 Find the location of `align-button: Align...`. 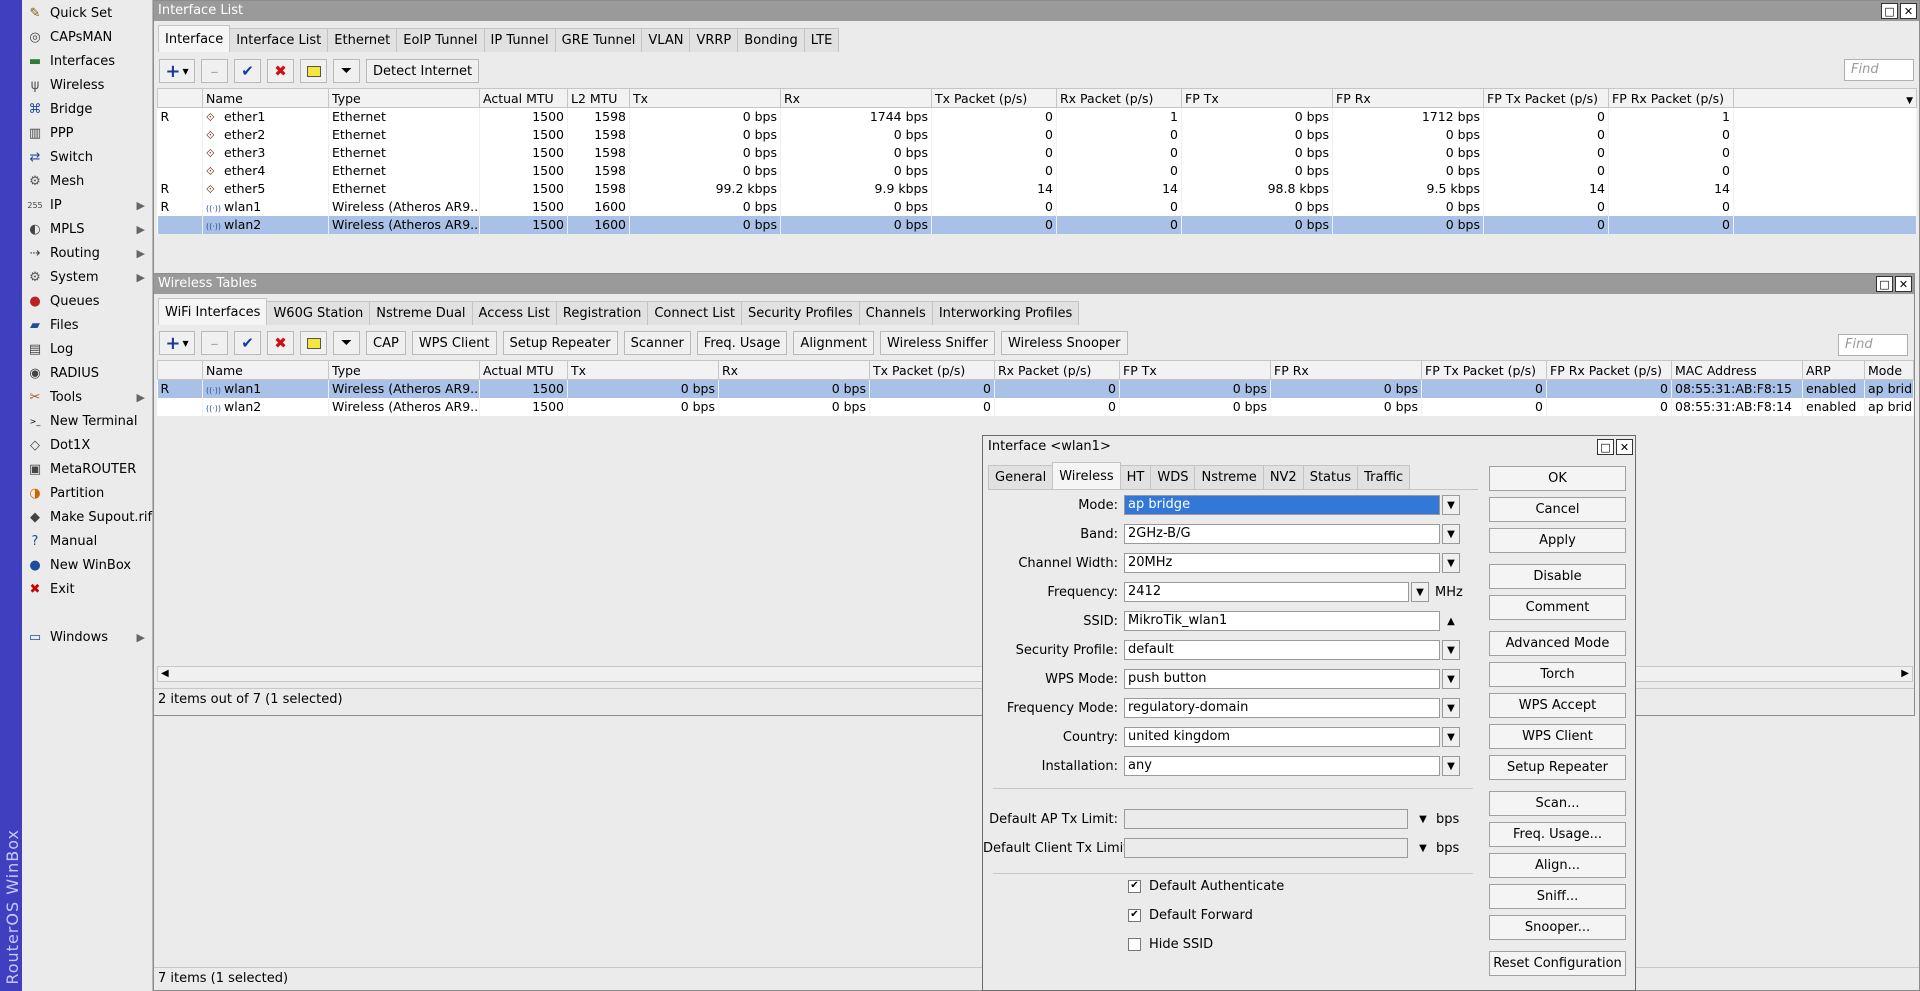

align-button: Align... is located at coordinates (1557, 865).